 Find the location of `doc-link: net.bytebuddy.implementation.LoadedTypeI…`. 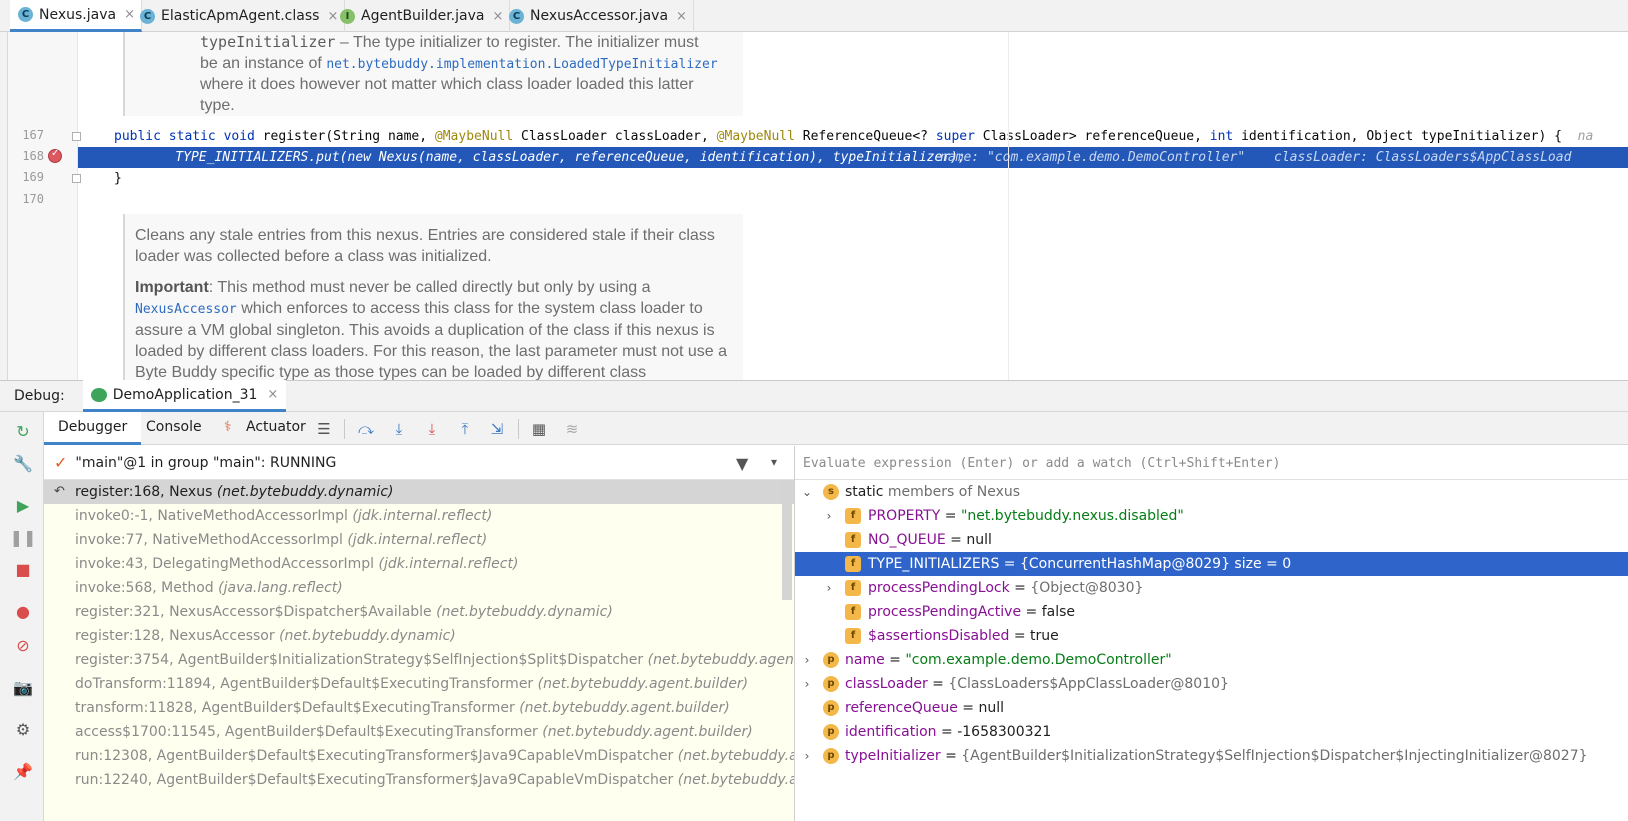

doc-link: net.bytebuddy.implementation.LoadedTypeI… is located at coordinates (521, 64).